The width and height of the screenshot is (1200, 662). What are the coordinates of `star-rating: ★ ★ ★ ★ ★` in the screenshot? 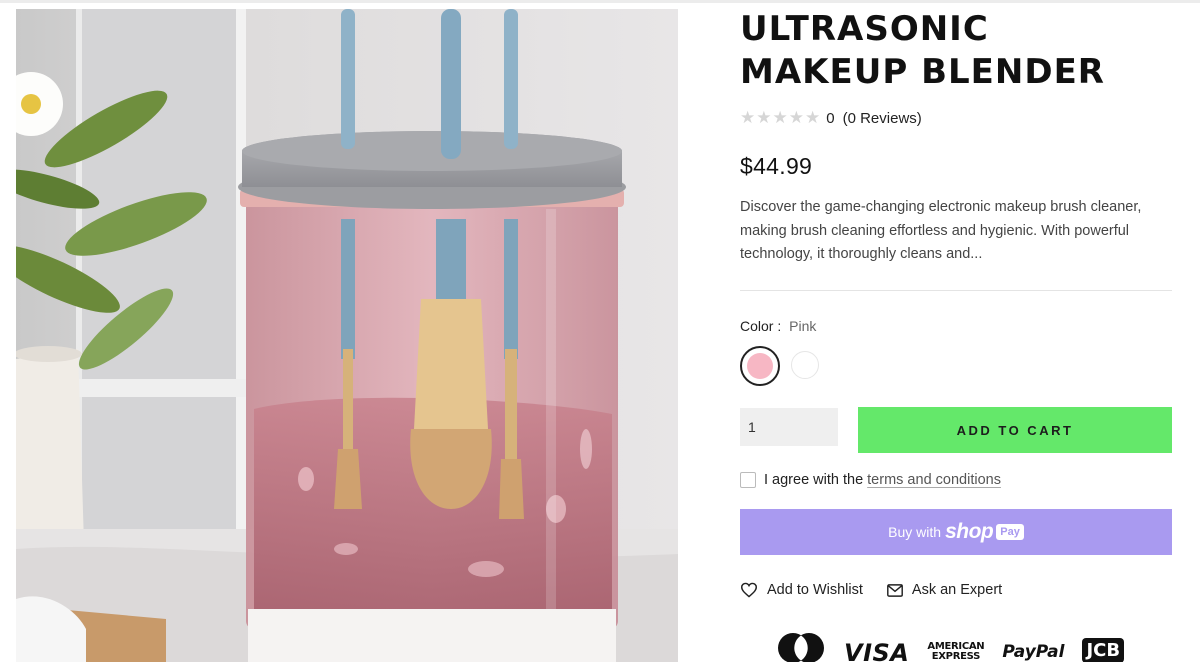 It's located at (780, 118).